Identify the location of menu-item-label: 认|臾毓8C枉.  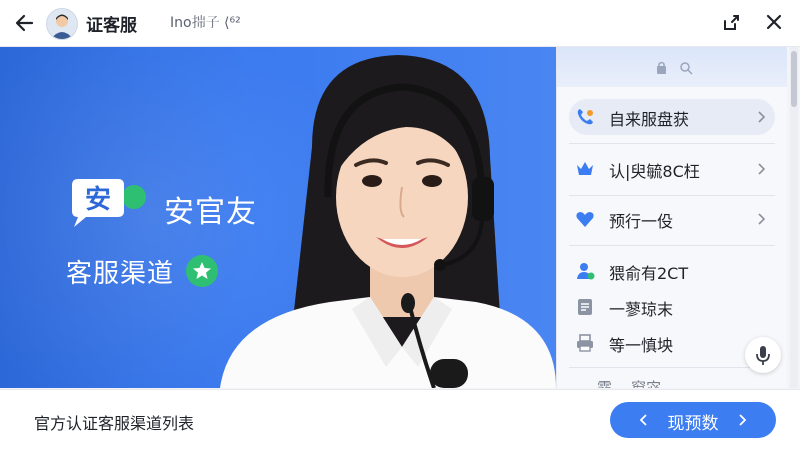
(654, 171).